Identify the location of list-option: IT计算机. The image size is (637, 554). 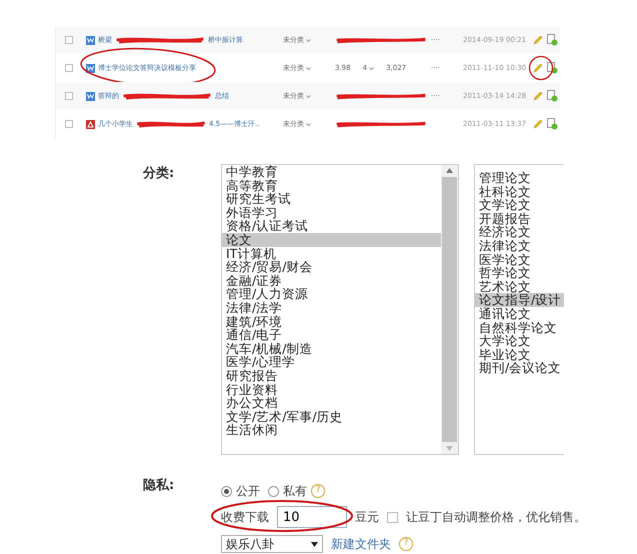
(331, 253).